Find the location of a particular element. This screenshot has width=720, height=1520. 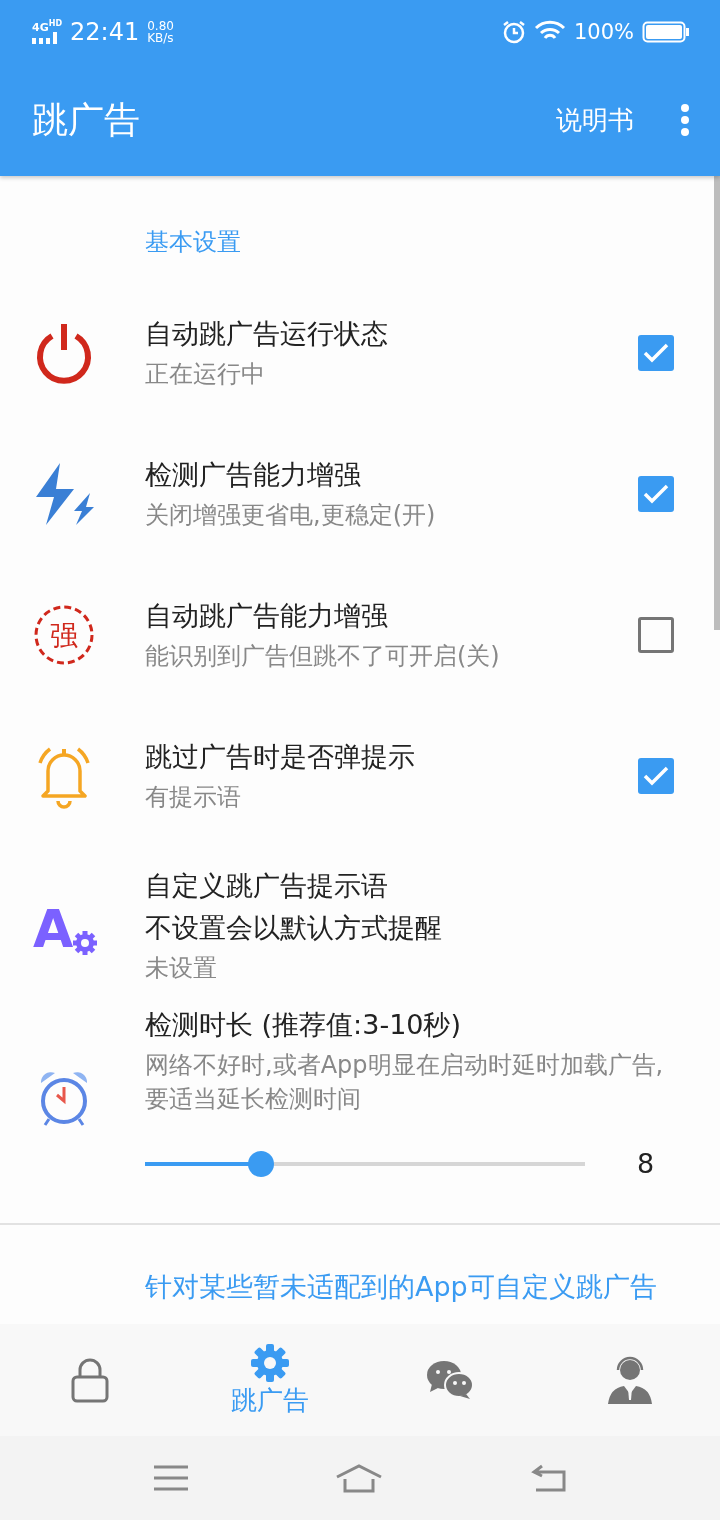

manual-button: 说明书 is located at coordinates (595, 120).